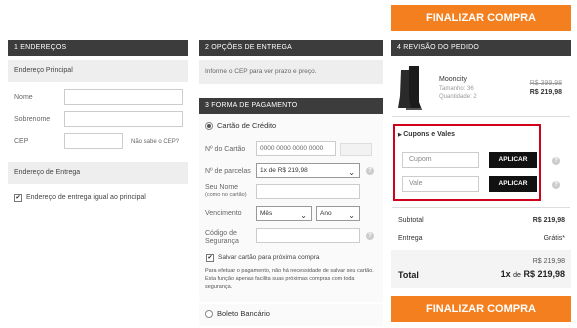 This screenshot has width=577, height=328. Describe the element at coordinates (370, 171) in the screenshot. I see `installments-help-icon: ?` at that location.